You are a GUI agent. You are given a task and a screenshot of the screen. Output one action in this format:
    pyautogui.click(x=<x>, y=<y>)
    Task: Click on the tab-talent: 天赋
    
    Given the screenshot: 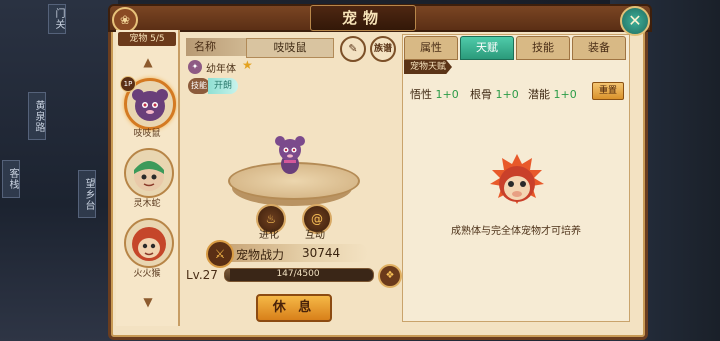 What is the action you would take?
    pyautogui.click(x=487, y=48)
    